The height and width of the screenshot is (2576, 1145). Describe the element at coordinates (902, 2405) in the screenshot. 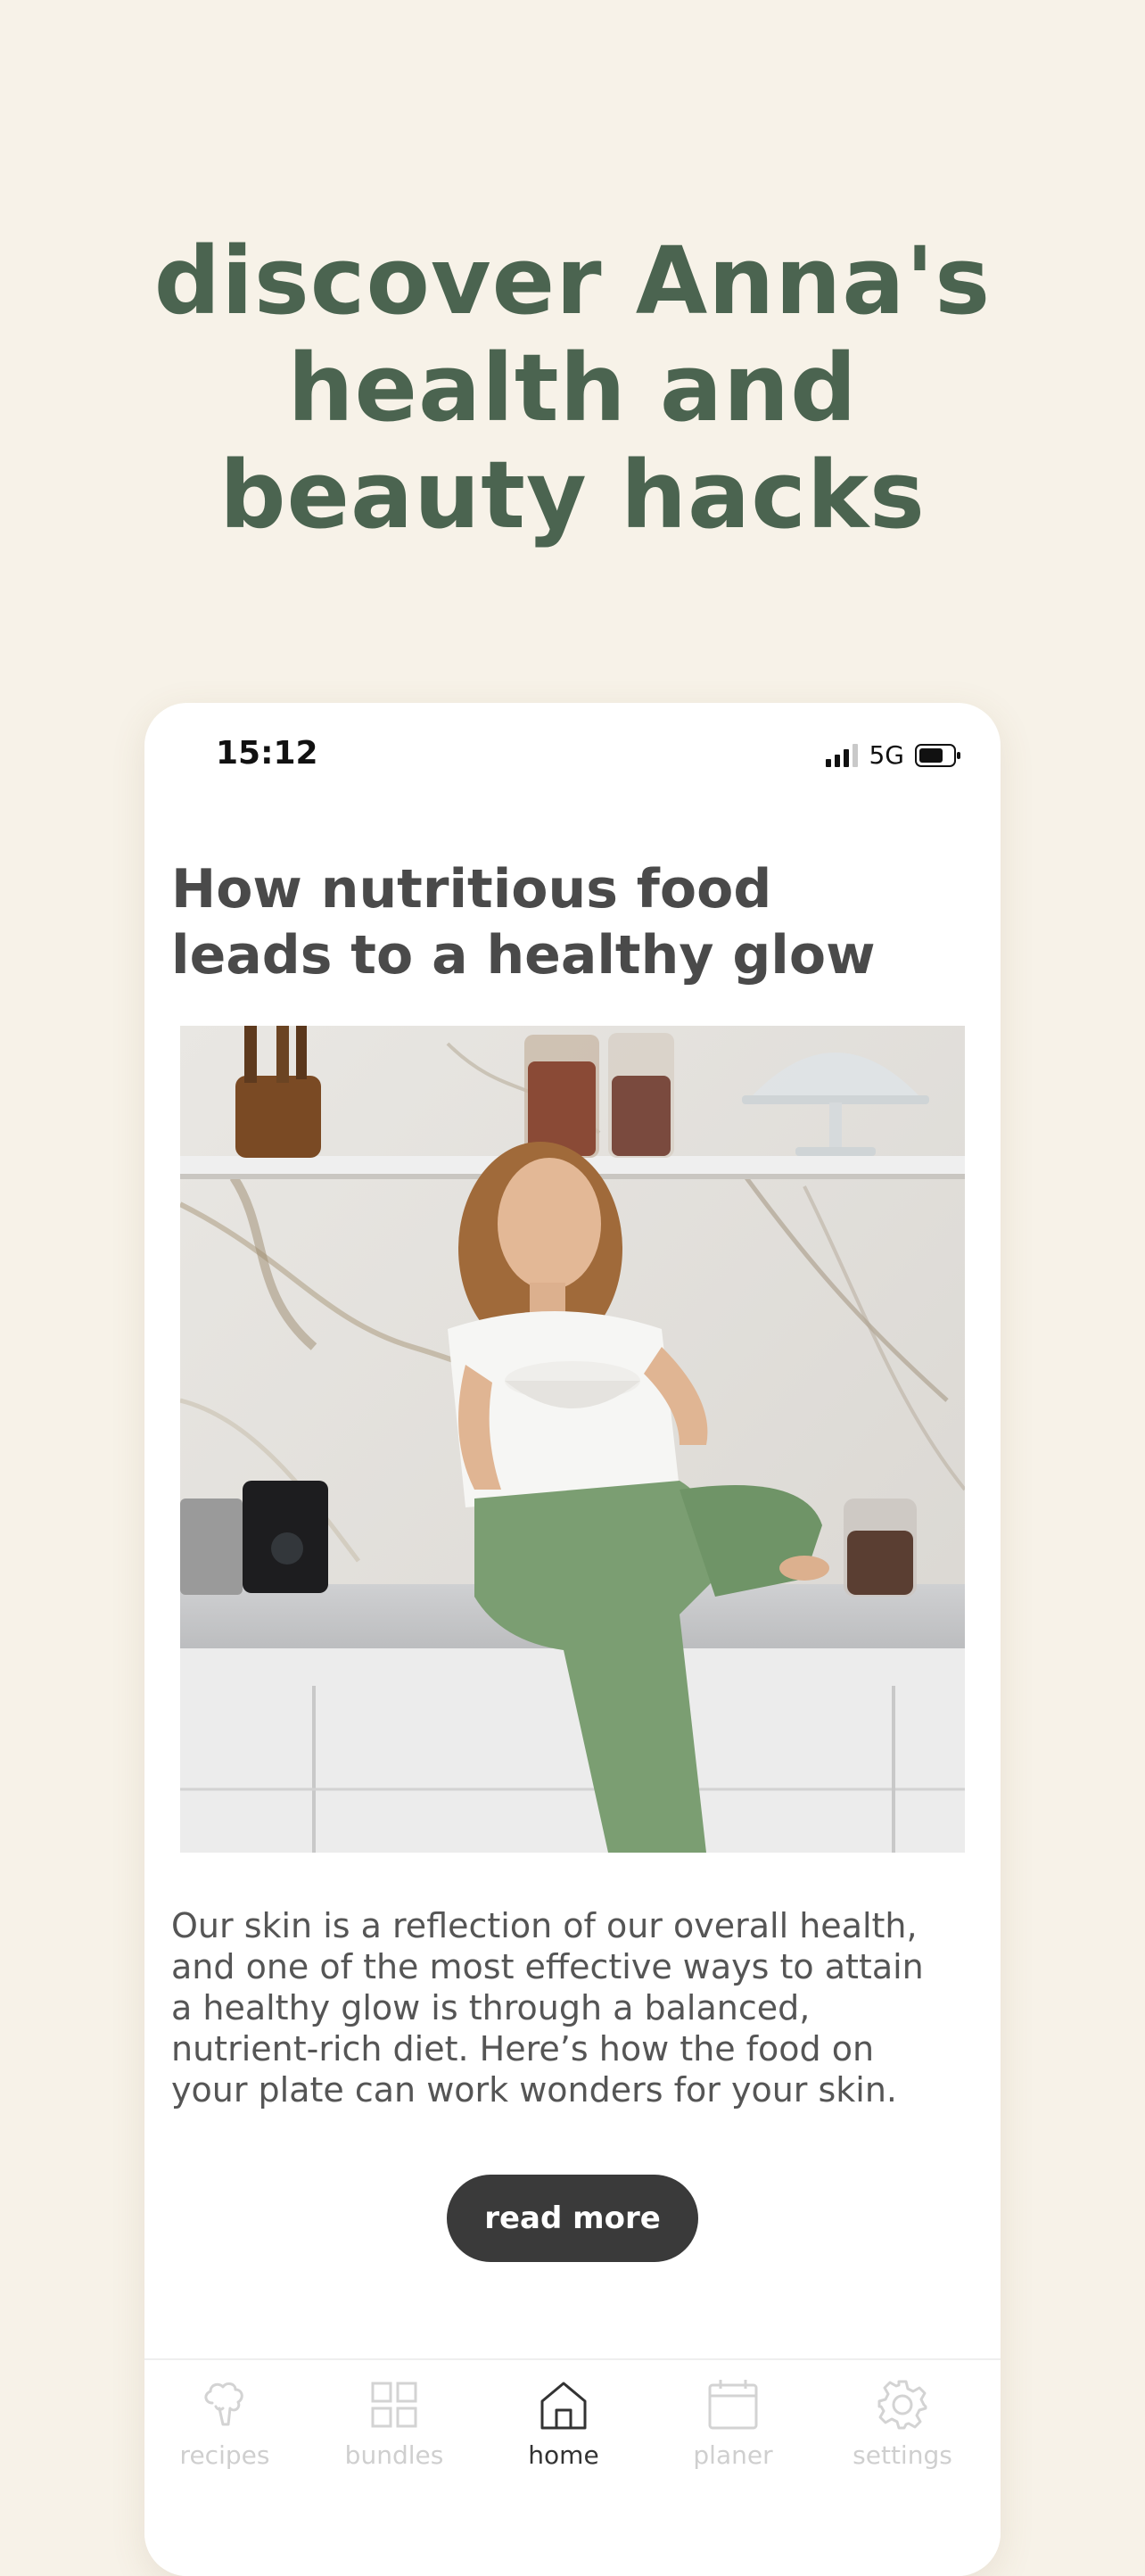

I see `gear-icon` at that location.